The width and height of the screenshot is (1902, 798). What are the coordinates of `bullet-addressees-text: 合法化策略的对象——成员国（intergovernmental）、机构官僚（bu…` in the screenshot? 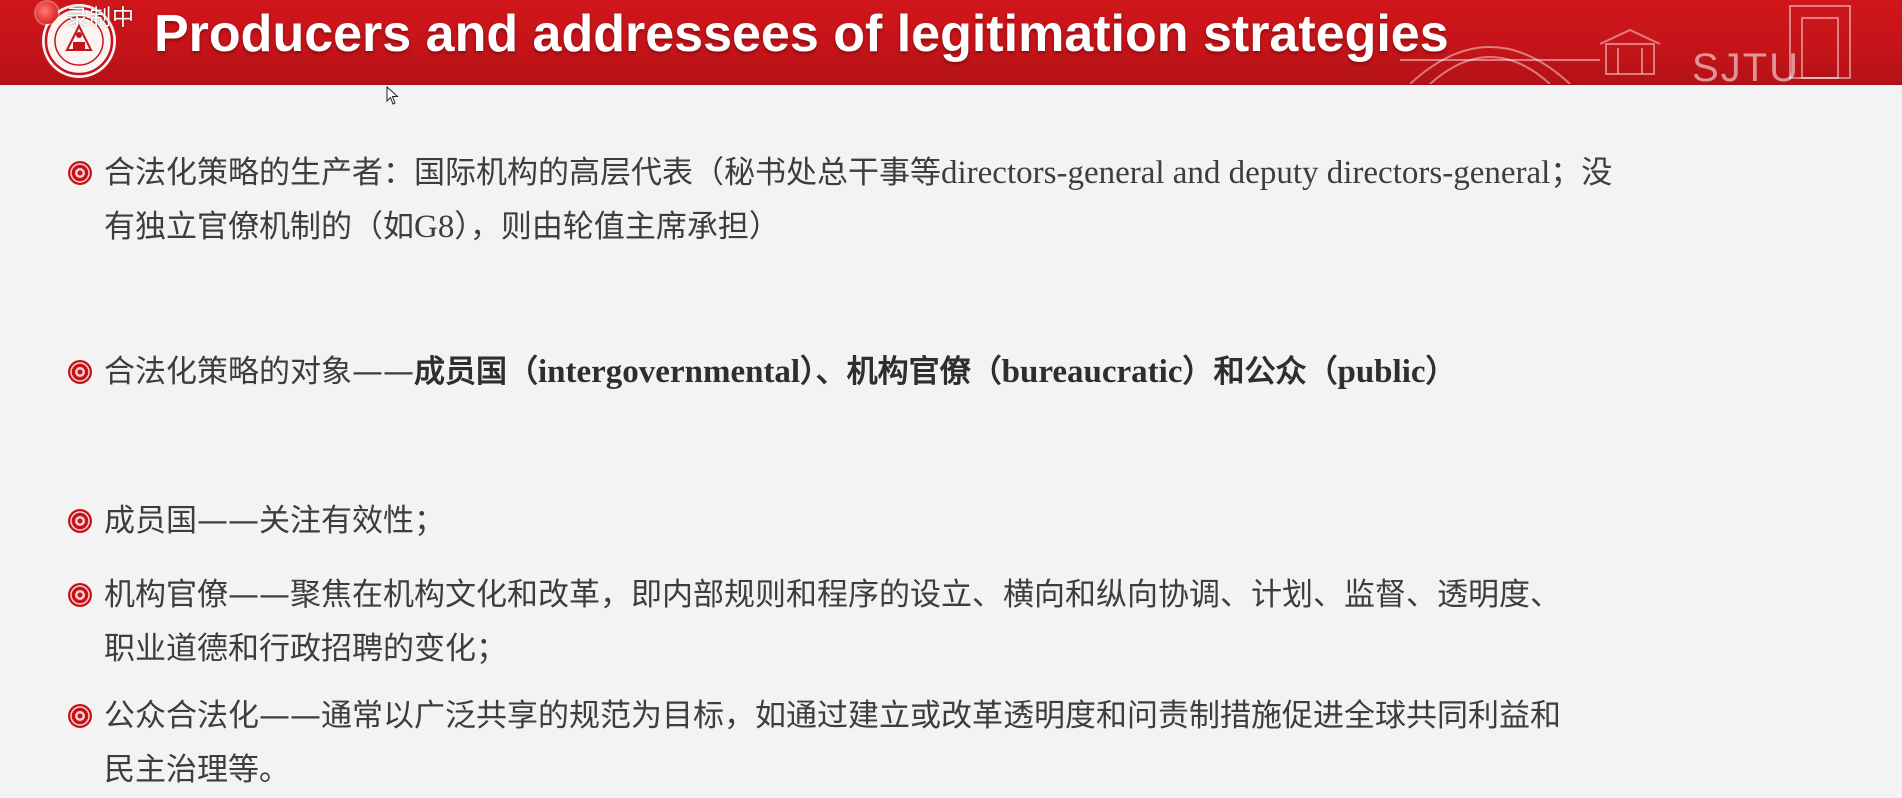 It's located at (974, 372).